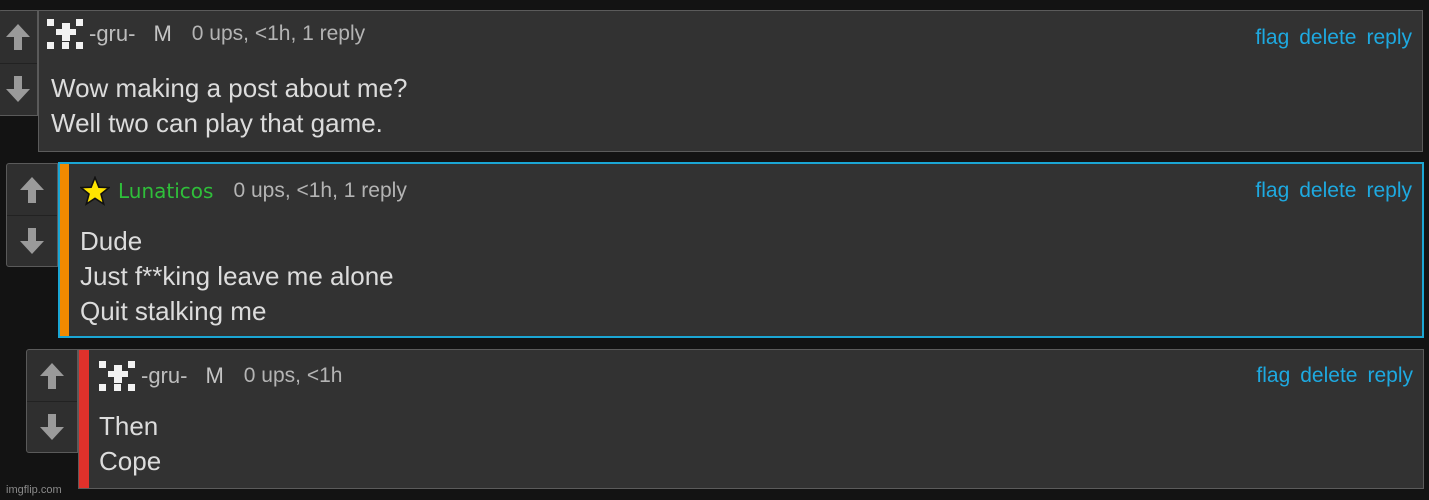 The image size is (1429, 500). I want to click on username: Lunaticos, so click(165, 191).